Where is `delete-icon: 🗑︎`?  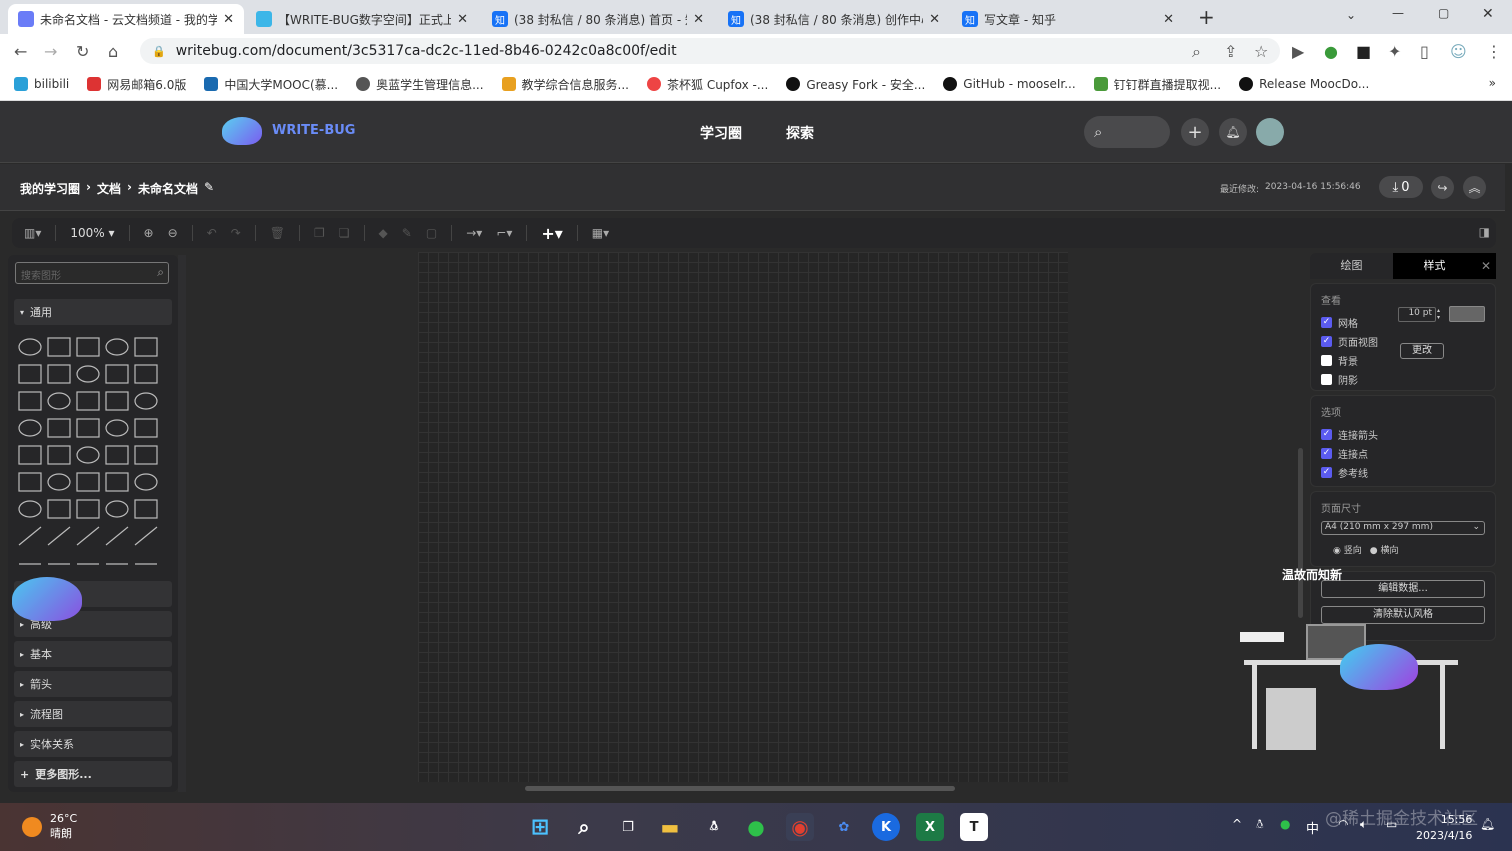 delete-icon: 🗑︎ is located at coordinates (277, 233).